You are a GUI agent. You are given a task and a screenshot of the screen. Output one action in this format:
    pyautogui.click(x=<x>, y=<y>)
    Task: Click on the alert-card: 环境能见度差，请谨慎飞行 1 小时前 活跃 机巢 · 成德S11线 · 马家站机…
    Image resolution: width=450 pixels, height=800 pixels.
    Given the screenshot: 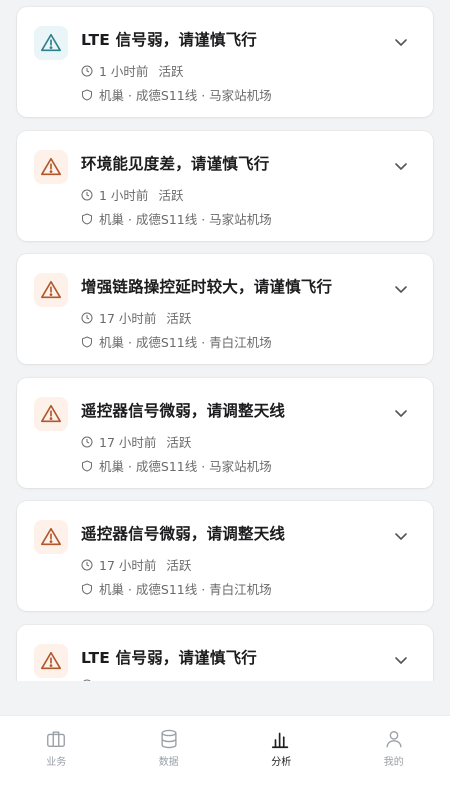 What is the action you would take?
    pyautogui.click(x=225, y=186)
    